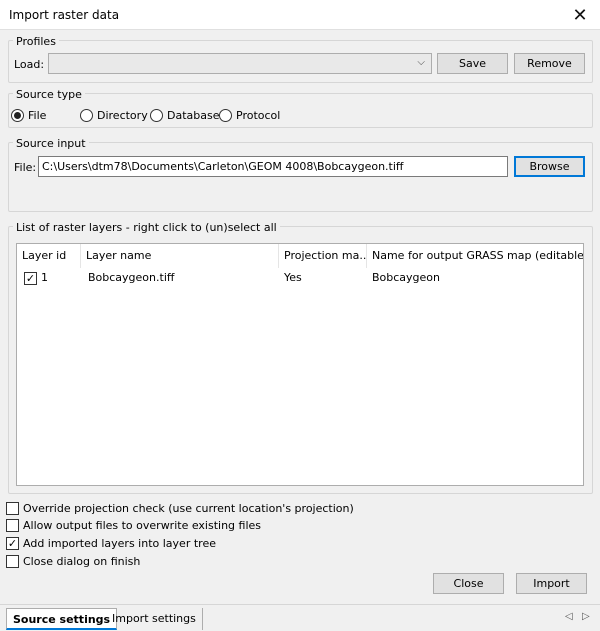 This screenshot has height=631, width=600. What do you see at coordinates (240, 63) in the screenshot?
I see `load-profile-combo: ⌵` at bounding box center [240, 63].